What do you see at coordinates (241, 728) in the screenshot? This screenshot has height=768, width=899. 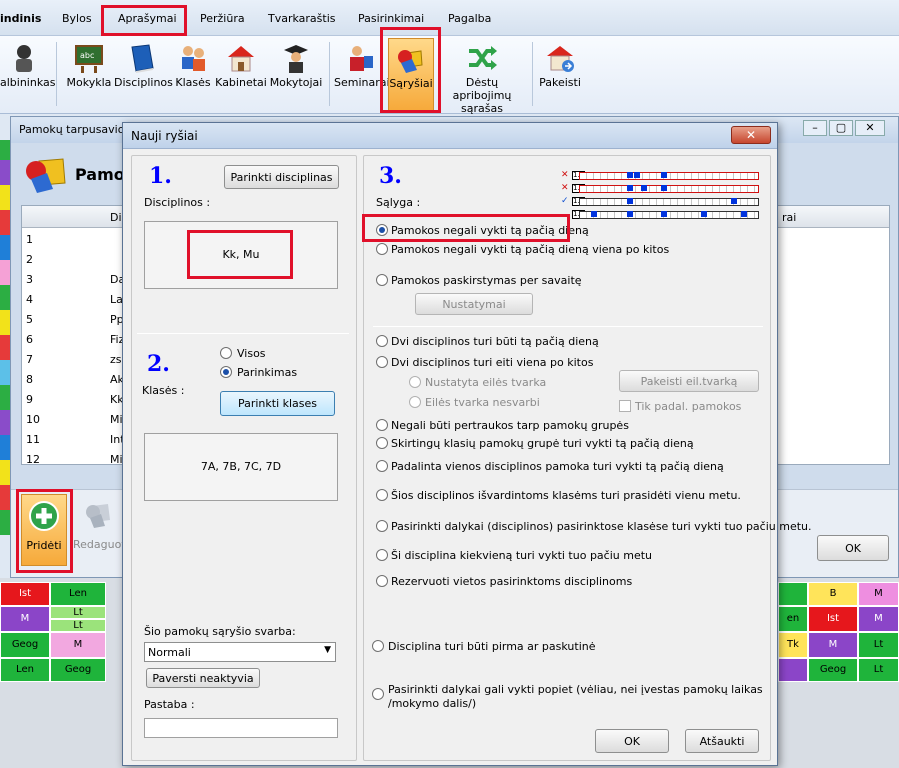 I see `note-input` at bounding box center [241, 728].